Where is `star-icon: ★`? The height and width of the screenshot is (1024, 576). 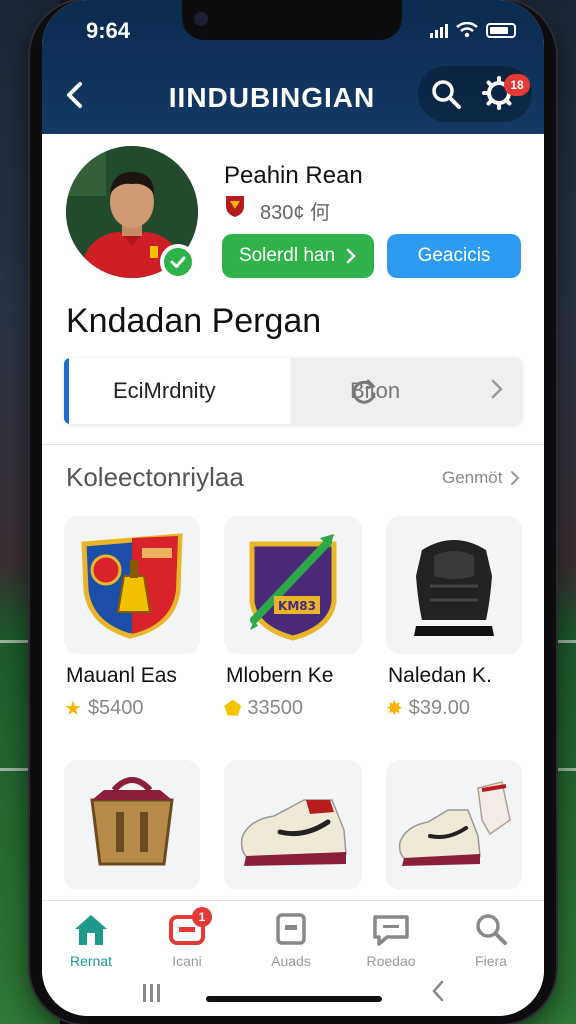 star-icon: ★ is located at coordinates (73, 709).